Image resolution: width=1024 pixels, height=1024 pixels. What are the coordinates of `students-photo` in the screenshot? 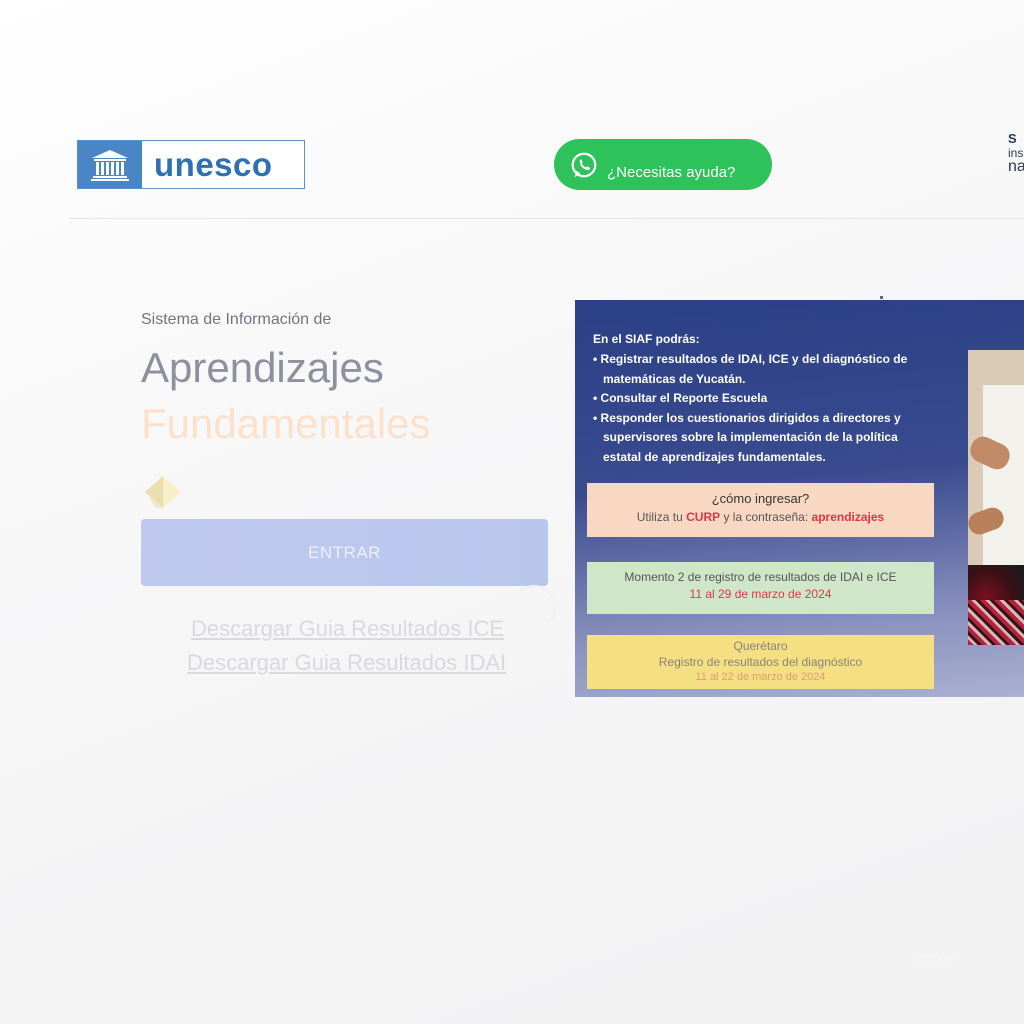 It's located at (996, 497).